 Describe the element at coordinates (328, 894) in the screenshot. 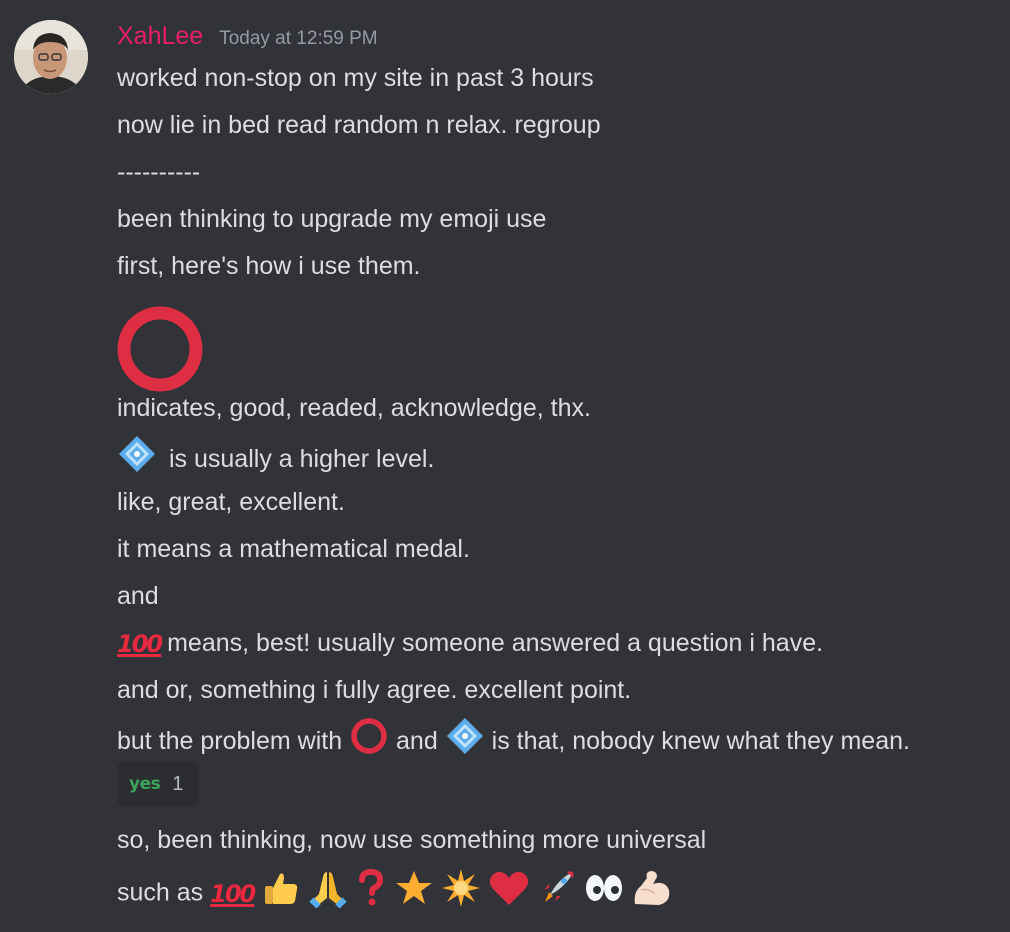

I see `folded-hands-icon` at that location.